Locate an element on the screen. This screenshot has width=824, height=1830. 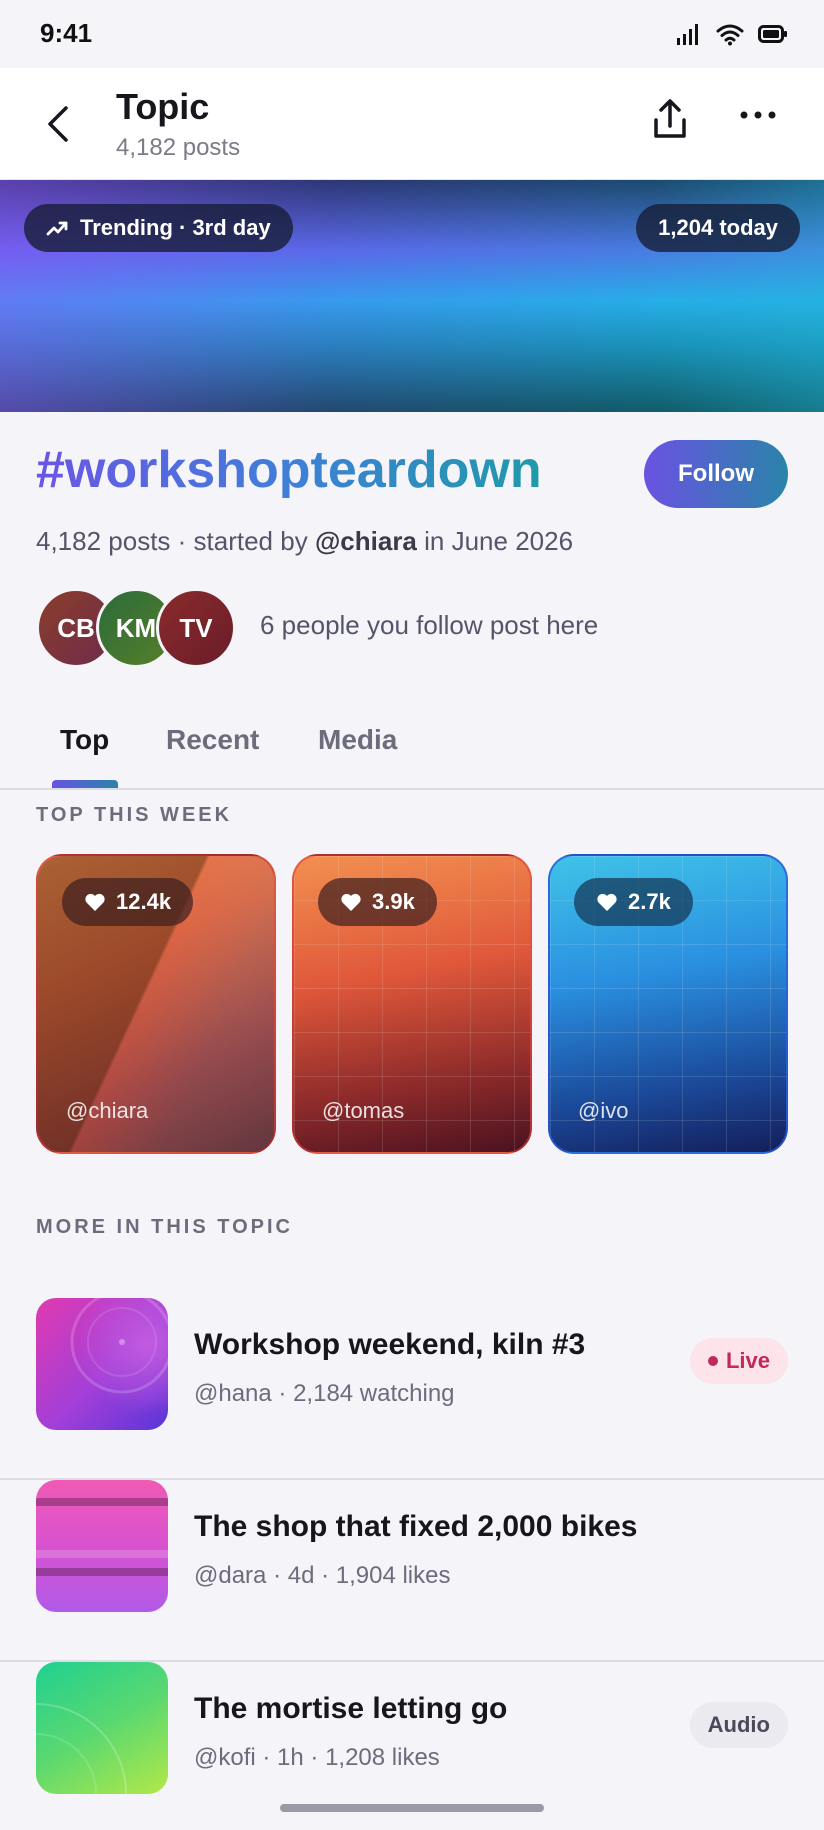
likes-pill: 12.4k is located at coordinates (128, 902).